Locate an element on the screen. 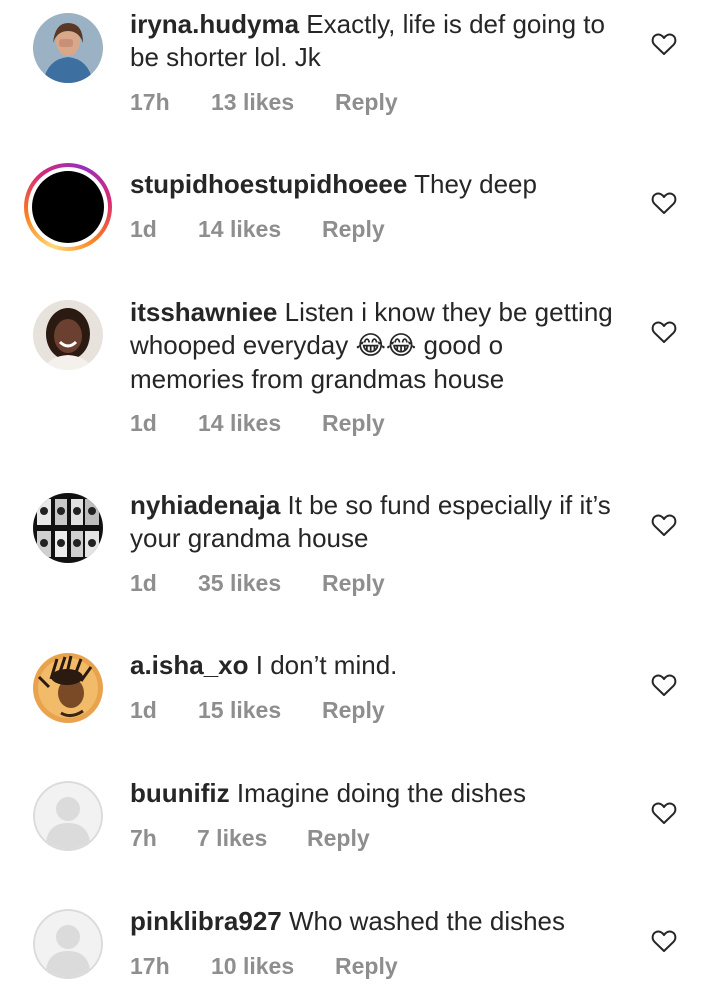  username: a.isha_xo is located at coordinates (189, 665).